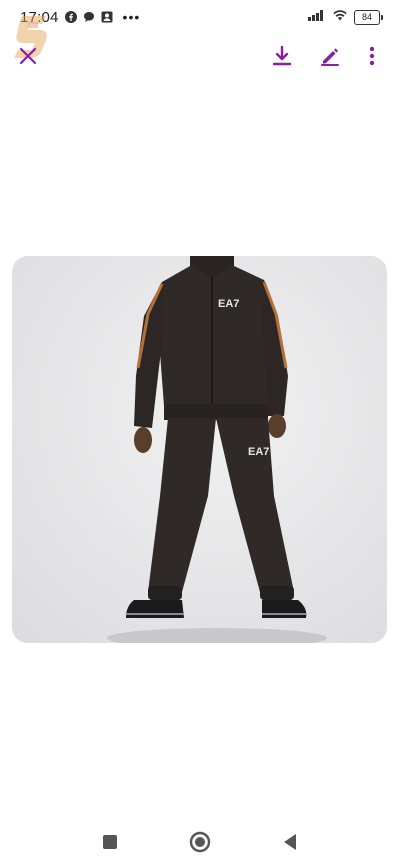 The width and height of the screenshot is (400, 867). I want to click on viewer-toolbar, so click(200, 58).